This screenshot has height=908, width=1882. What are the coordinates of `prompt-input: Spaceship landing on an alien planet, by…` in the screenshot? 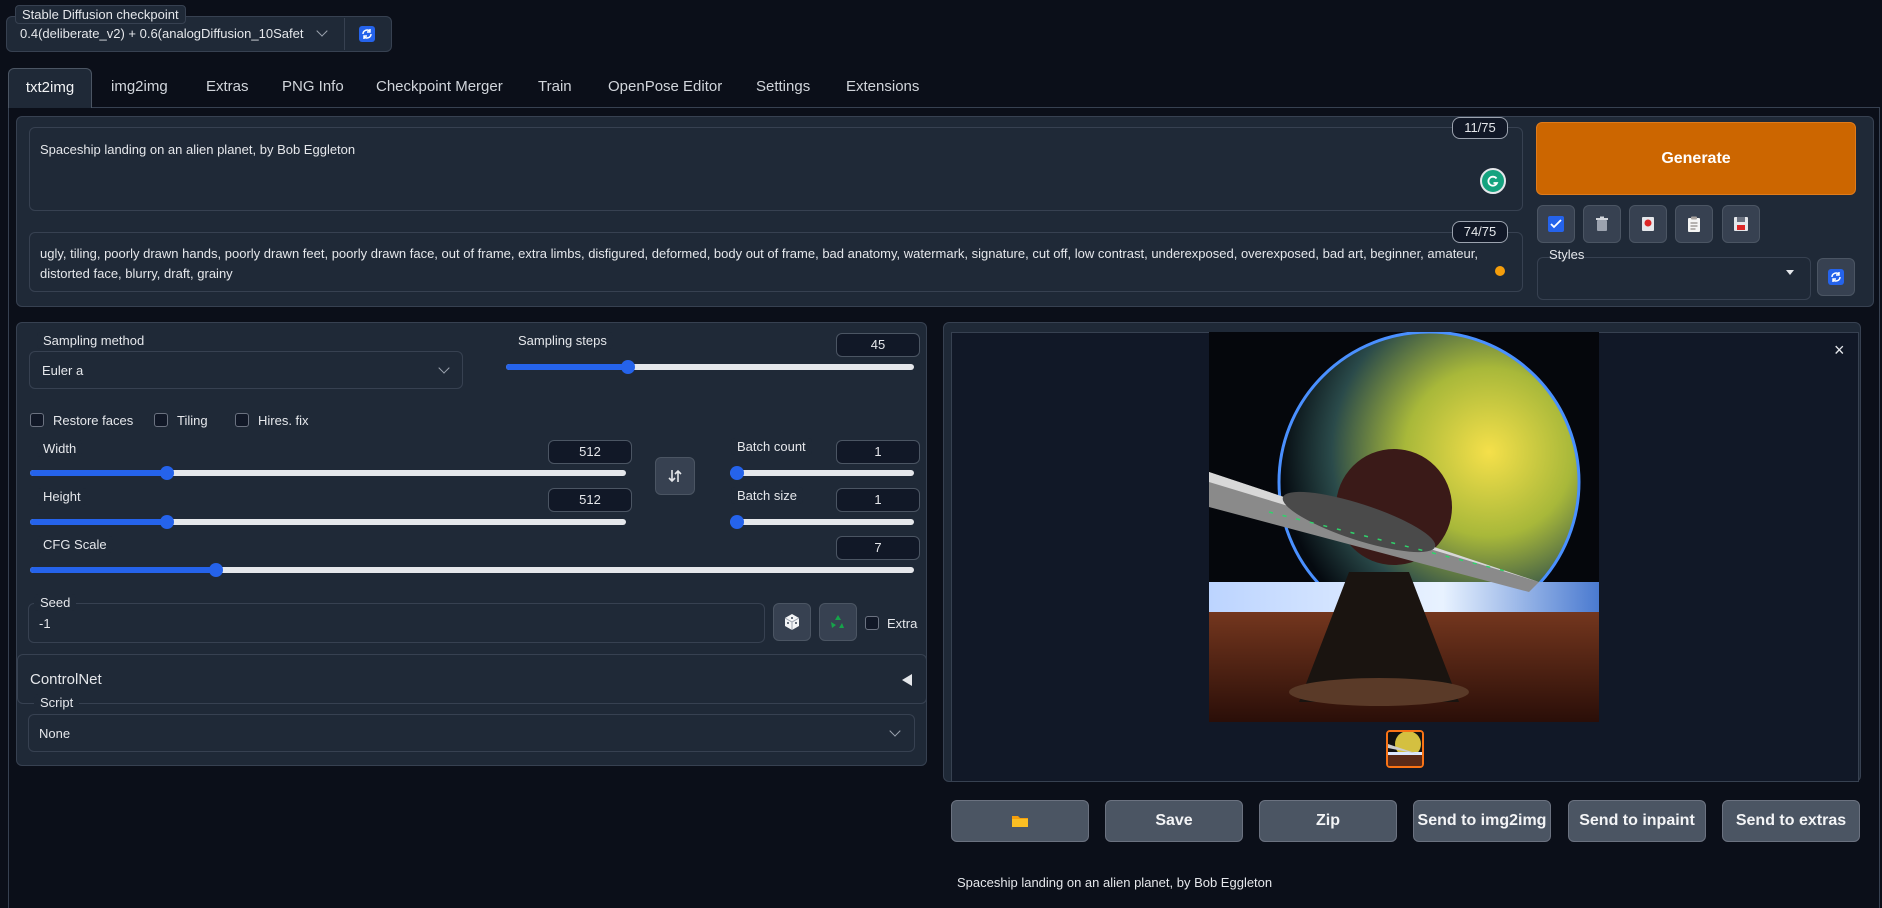 It's located at (776, 169).